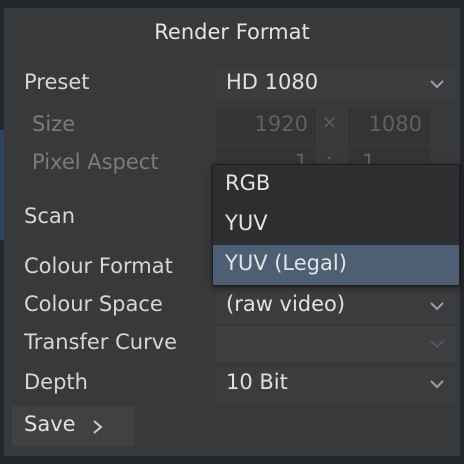  Describe the element at coordinates (246, 223) in the screenshot. I see `option-label: YUV` at that location.